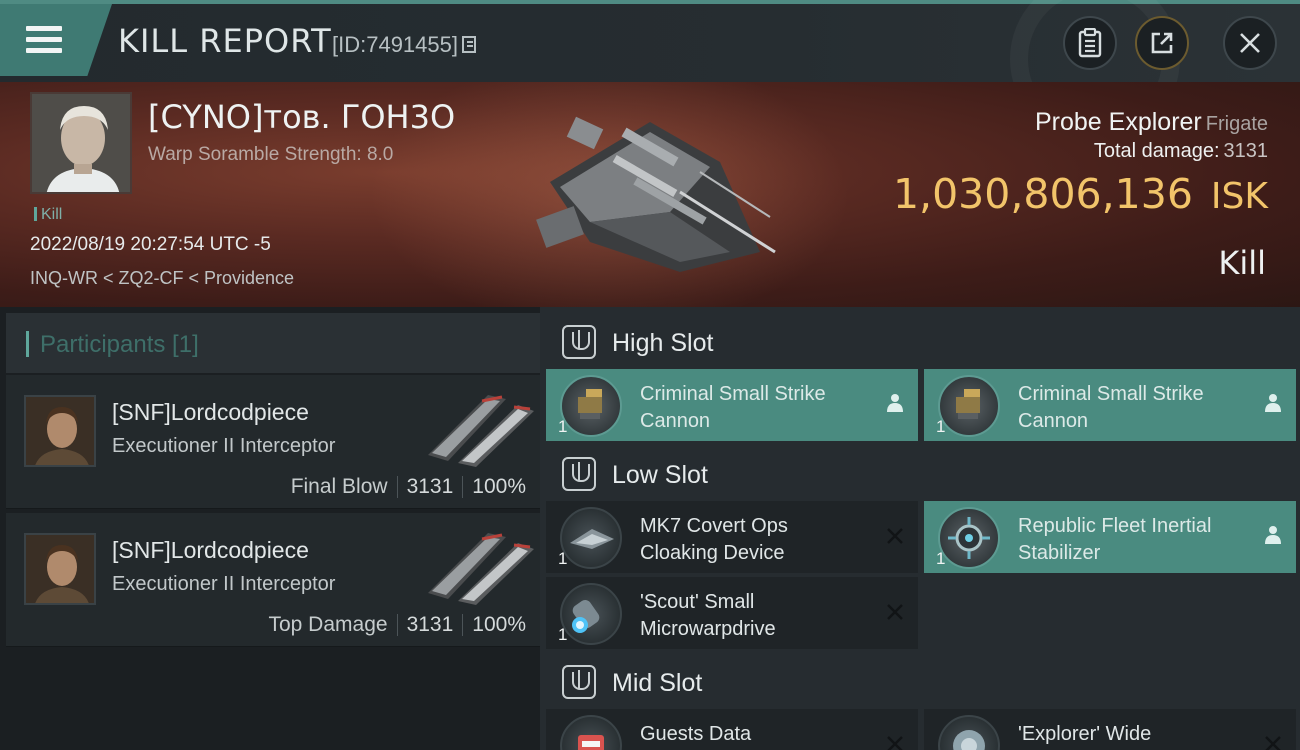 This screenshot has height=750, width=1300. I want to click on module-name-line: Republic Fleet Inertial, so click(1115, 526).